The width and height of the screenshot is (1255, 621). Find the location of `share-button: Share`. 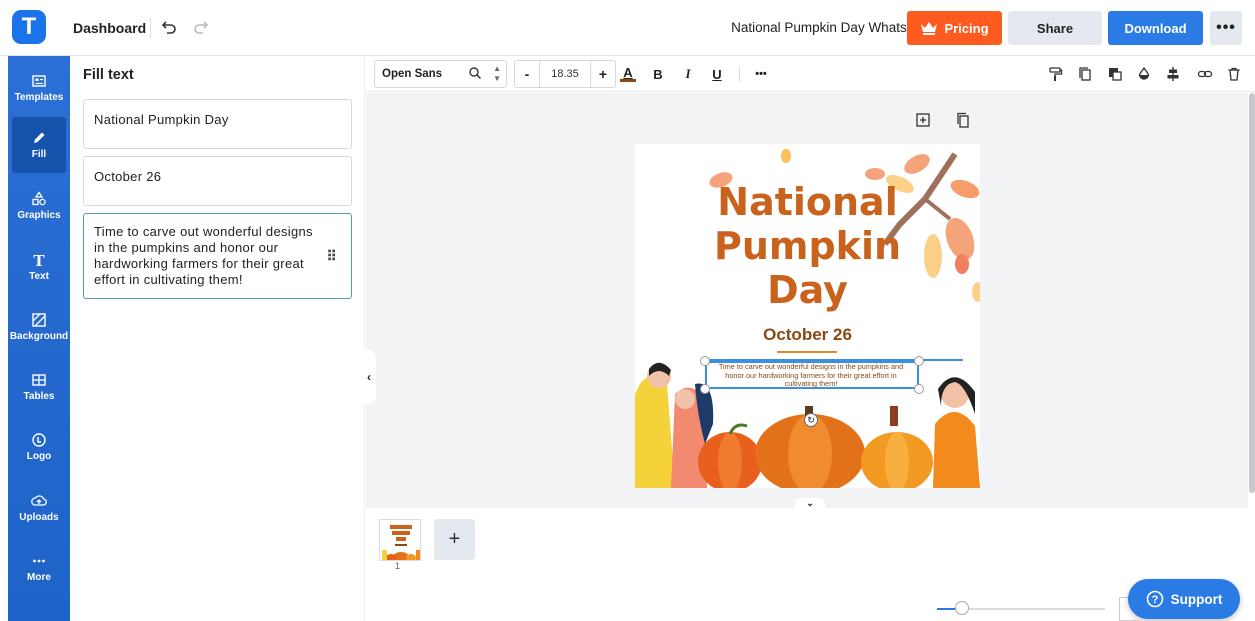

share-button: Share is located at coordinates (1055, 28).